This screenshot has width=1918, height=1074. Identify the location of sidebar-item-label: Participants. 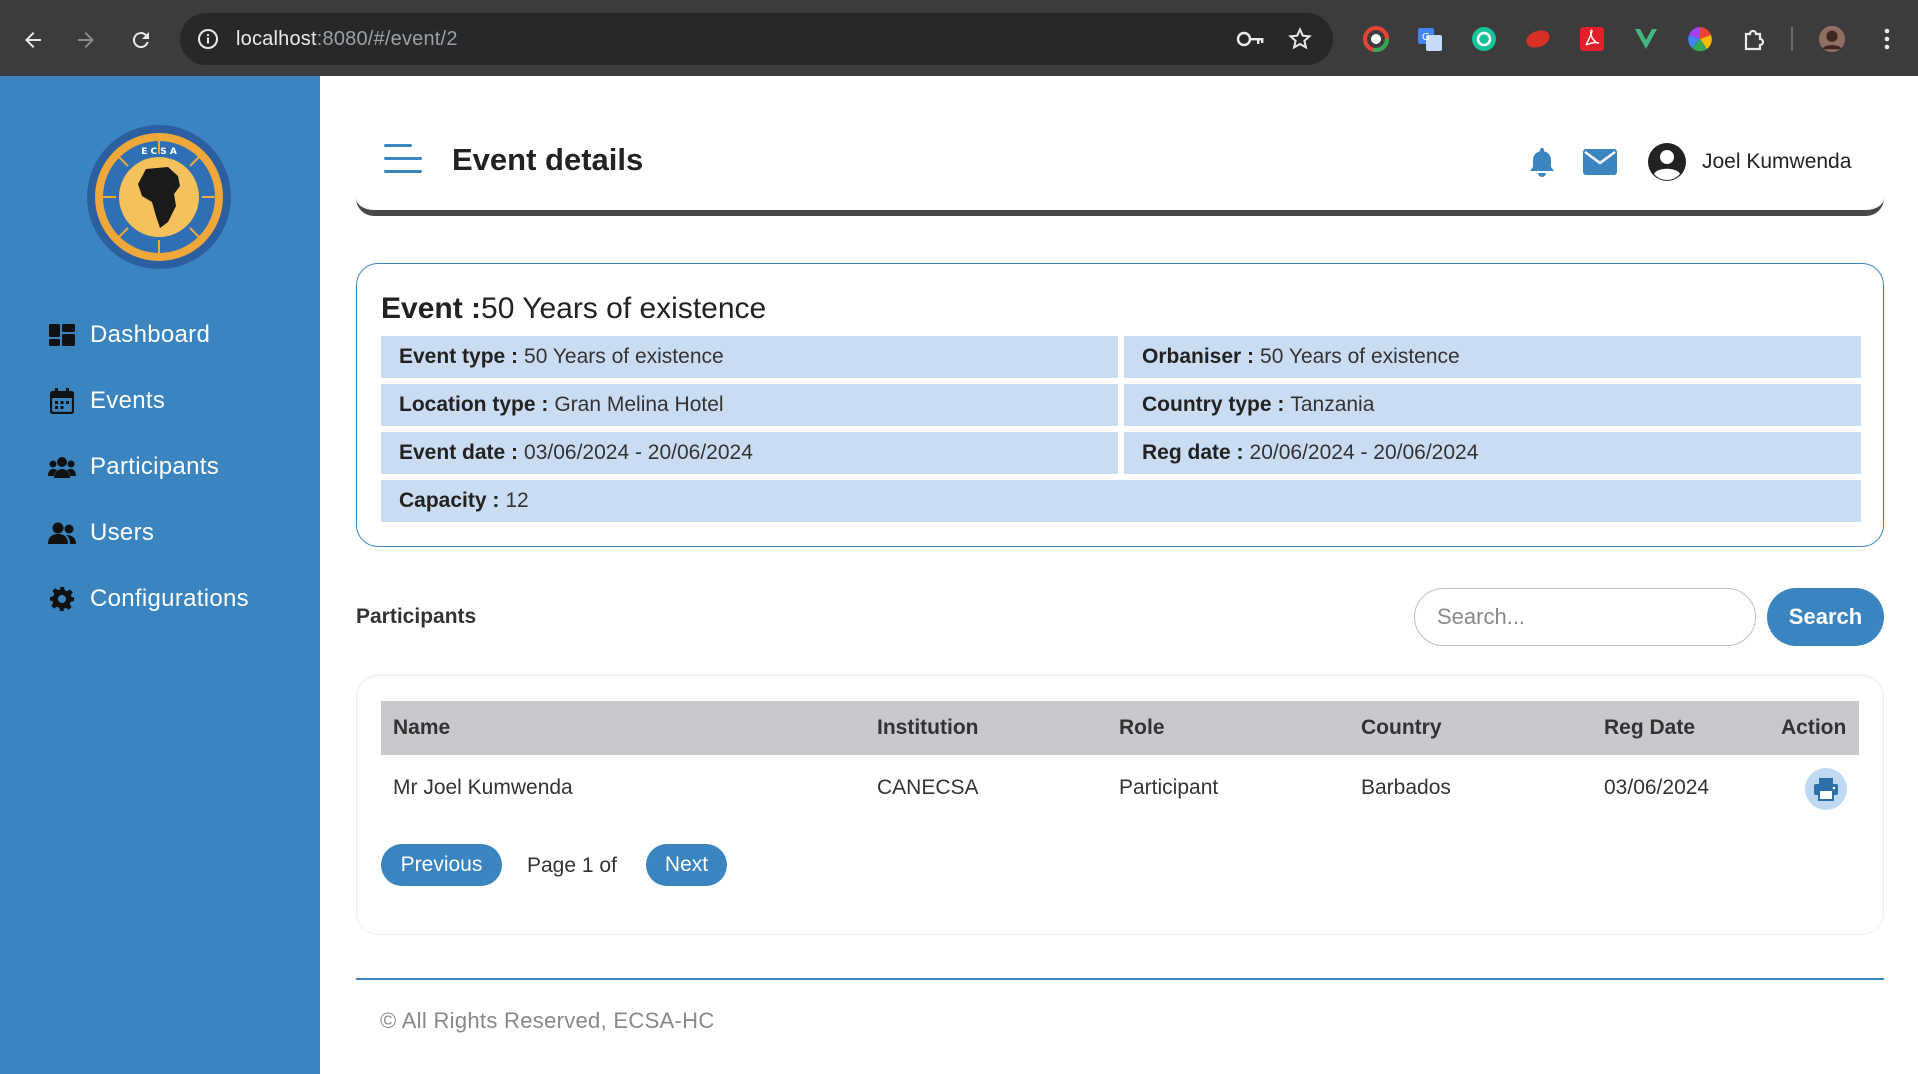
(154, 466).